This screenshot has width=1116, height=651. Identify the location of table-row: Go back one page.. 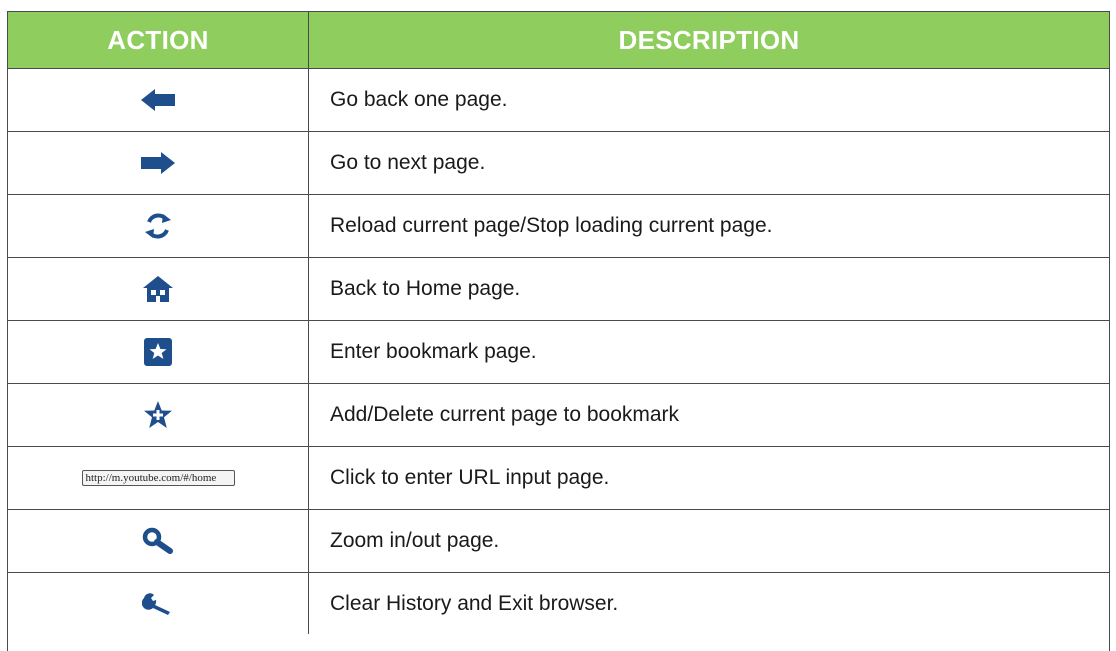
(558, 100).